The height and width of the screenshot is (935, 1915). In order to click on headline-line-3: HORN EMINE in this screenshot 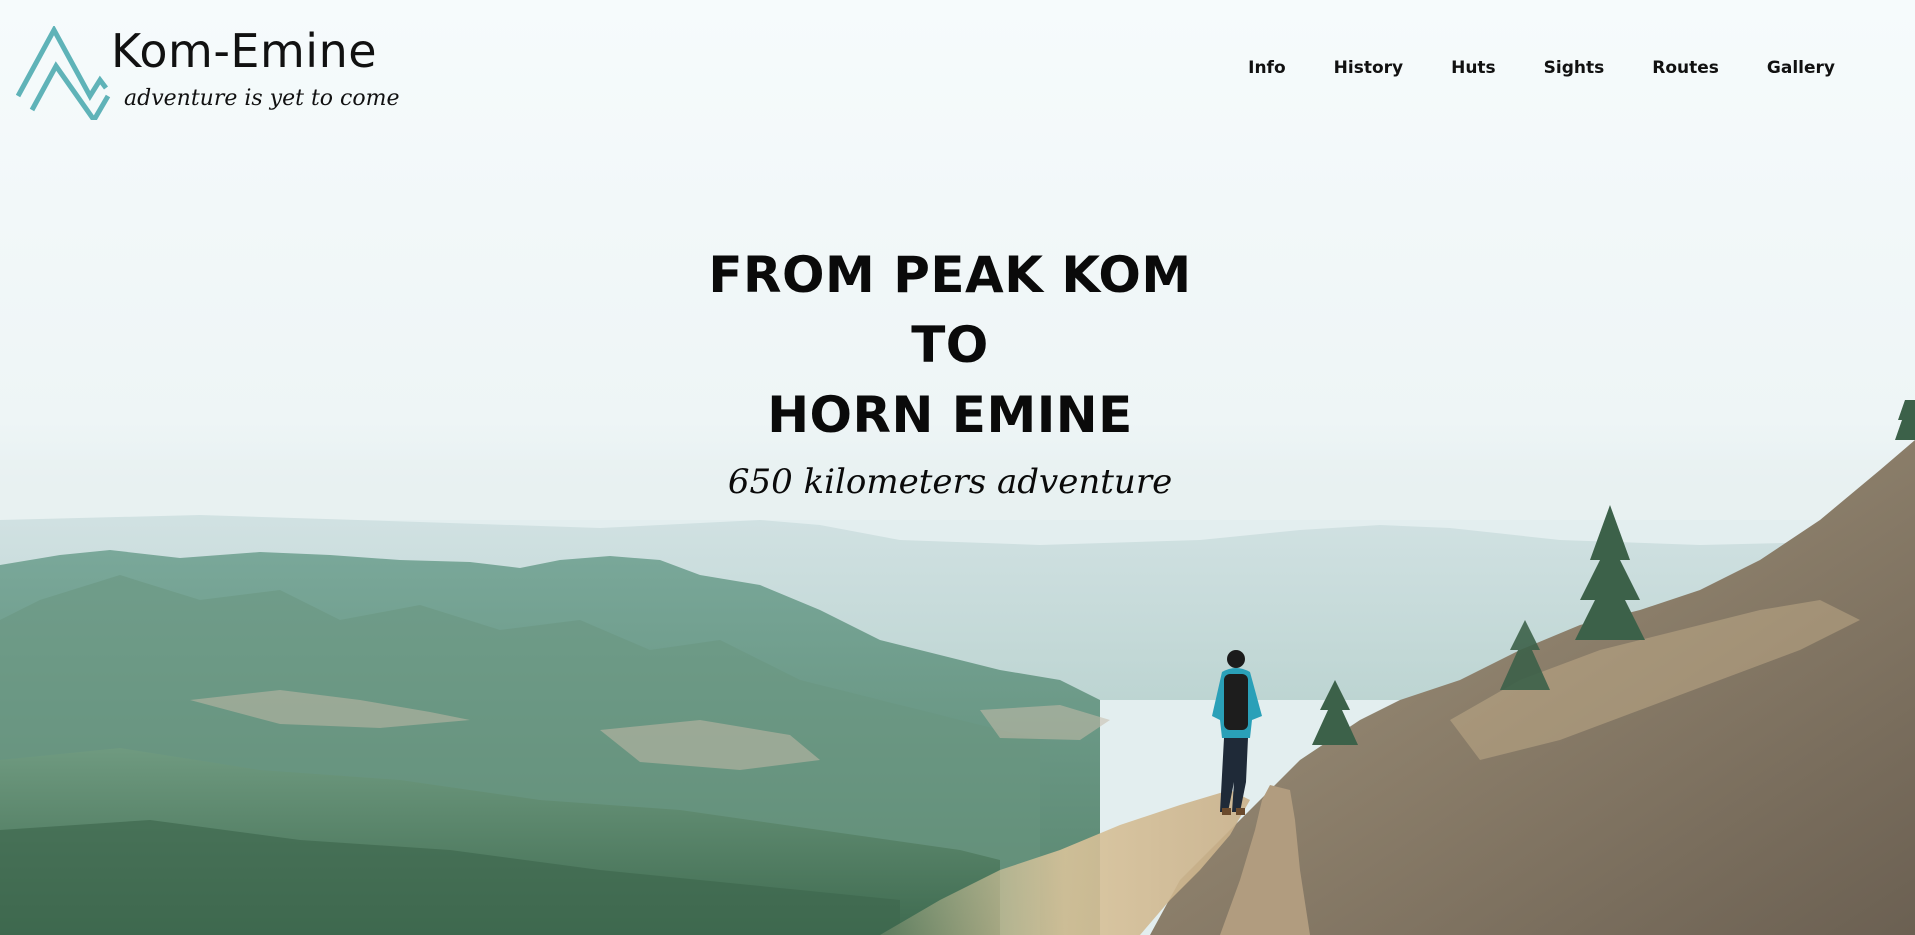, I will do `click(950, 415)`.